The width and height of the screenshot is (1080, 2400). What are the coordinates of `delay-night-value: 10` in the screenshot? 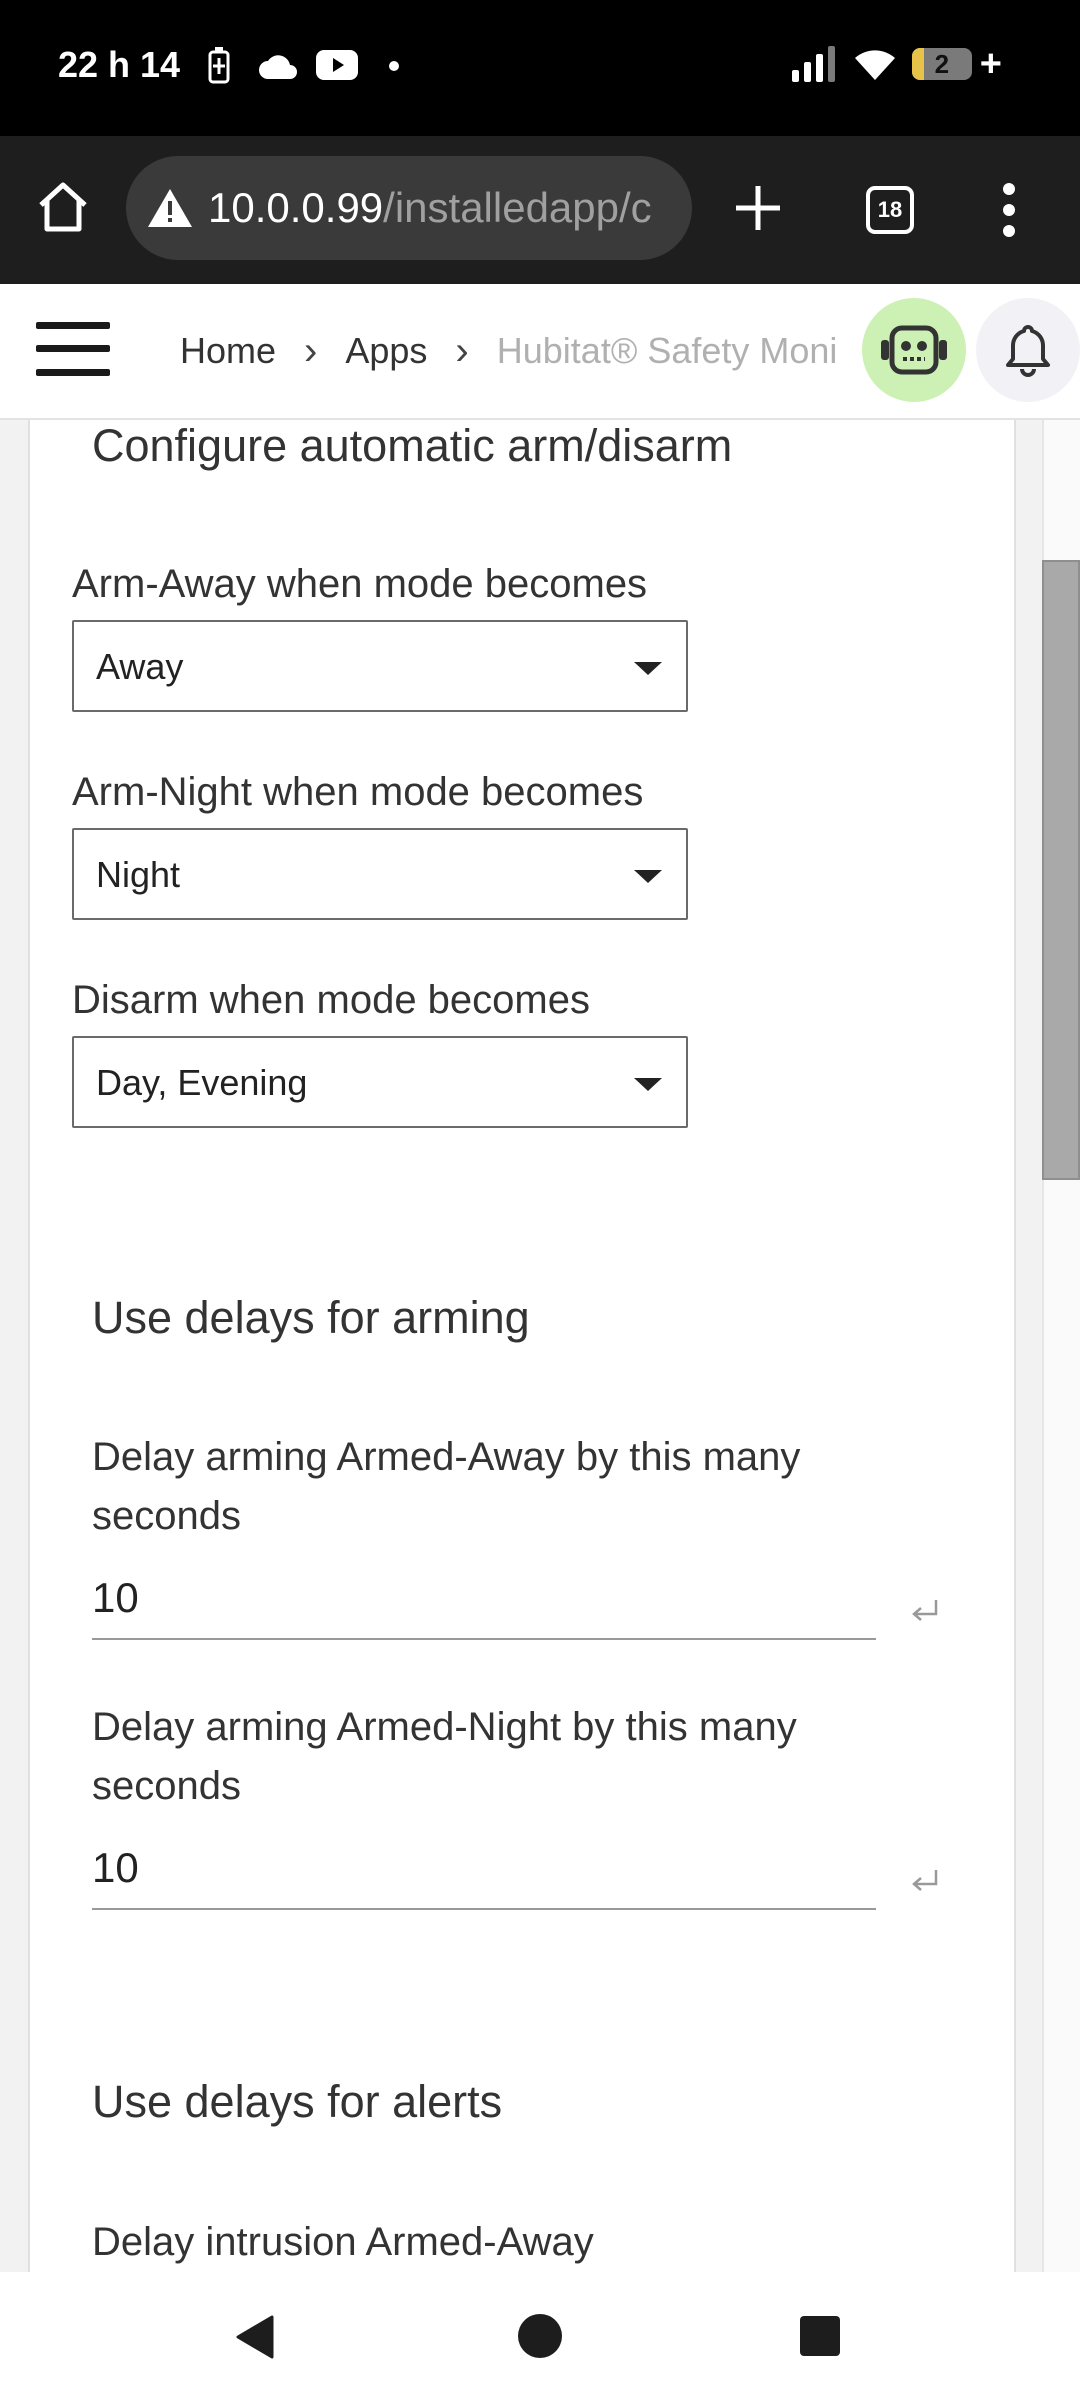 It's located at (115, 1867).